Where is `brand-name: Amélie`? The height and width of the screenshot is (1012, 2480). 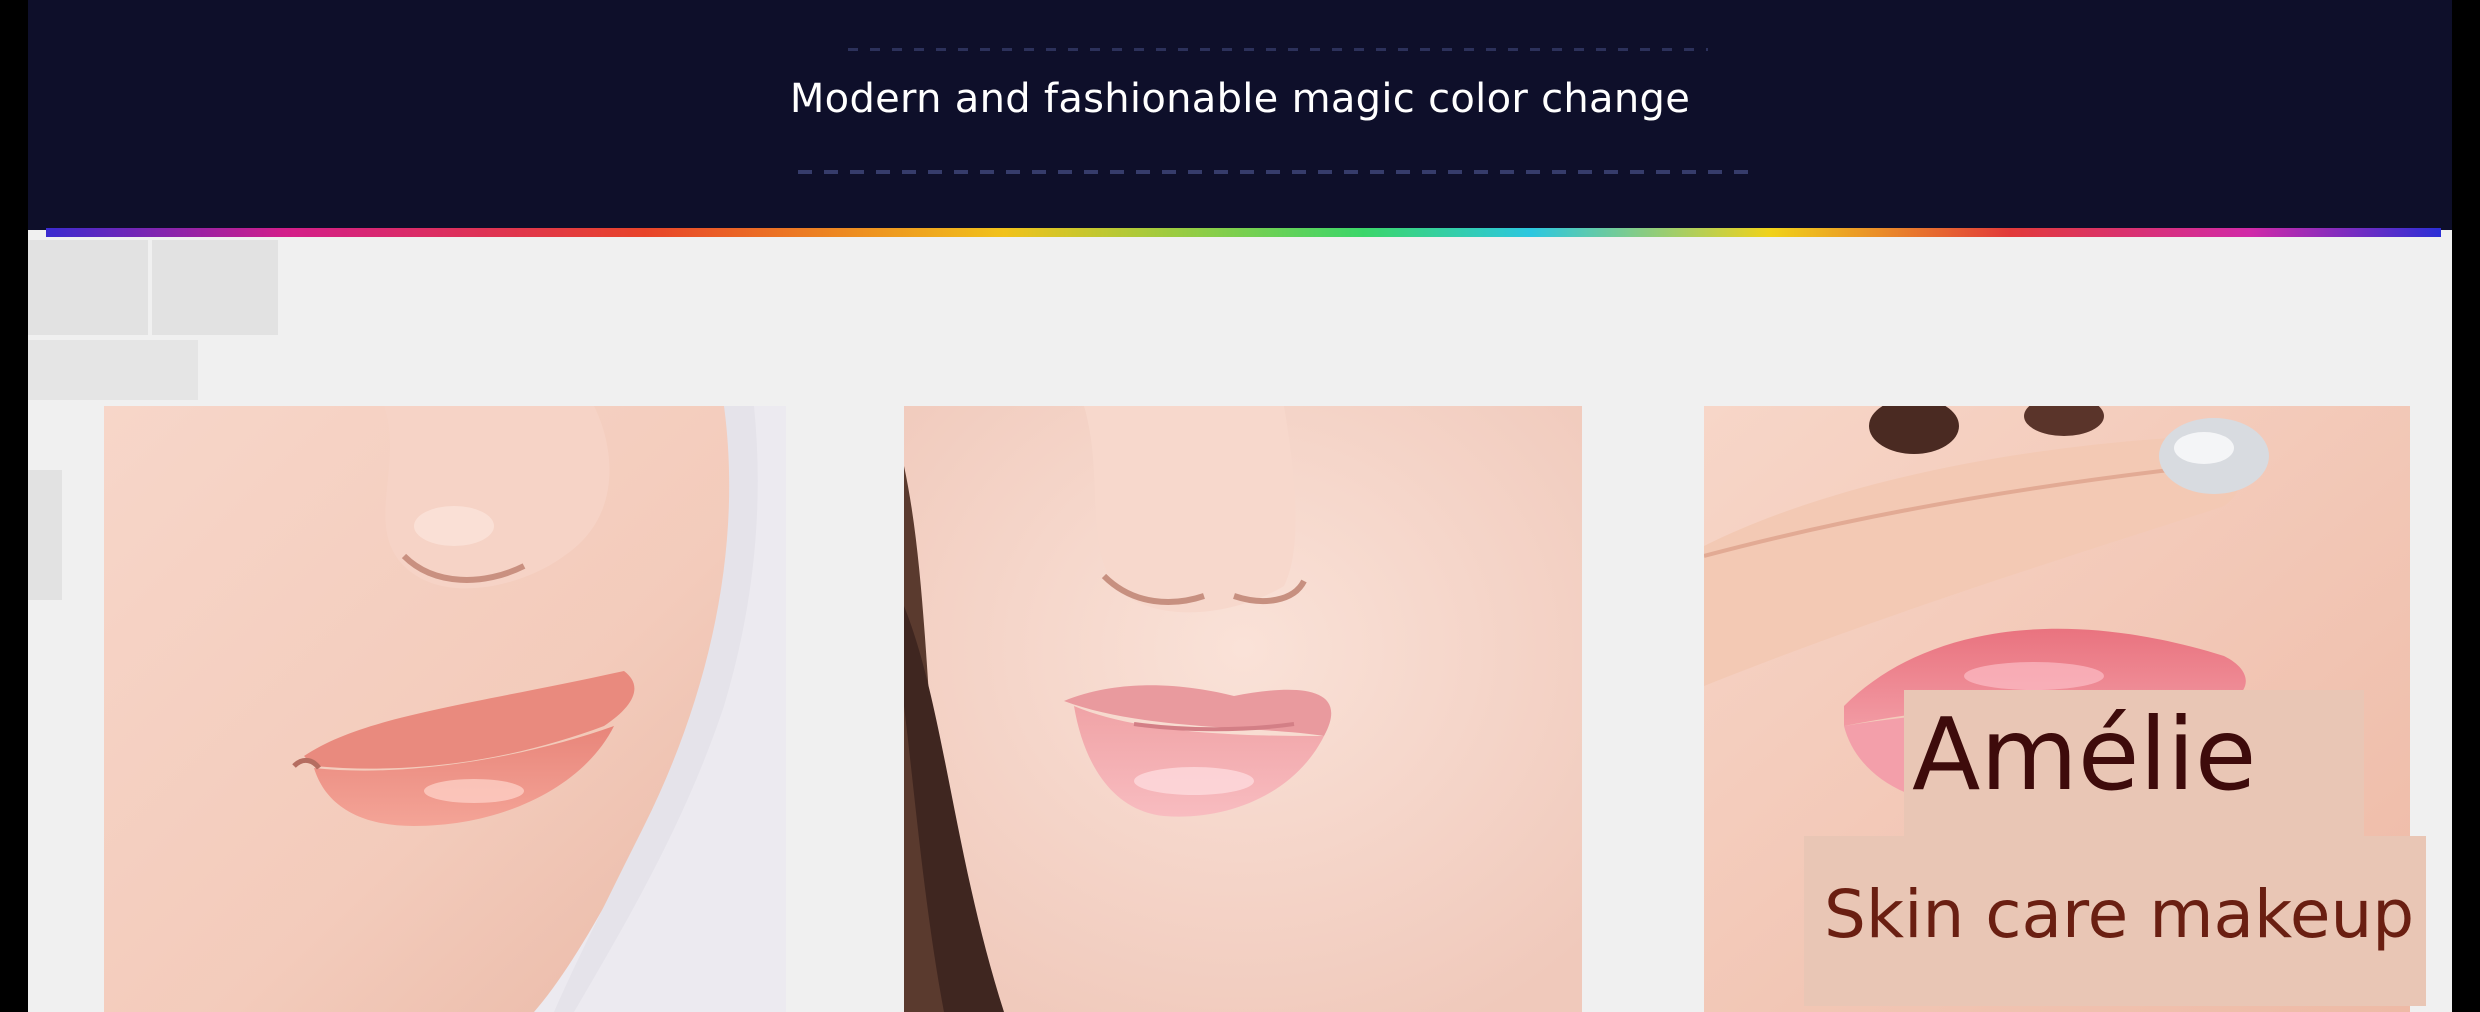 brand-name: Amélie is located at coordinates (2084, 754).